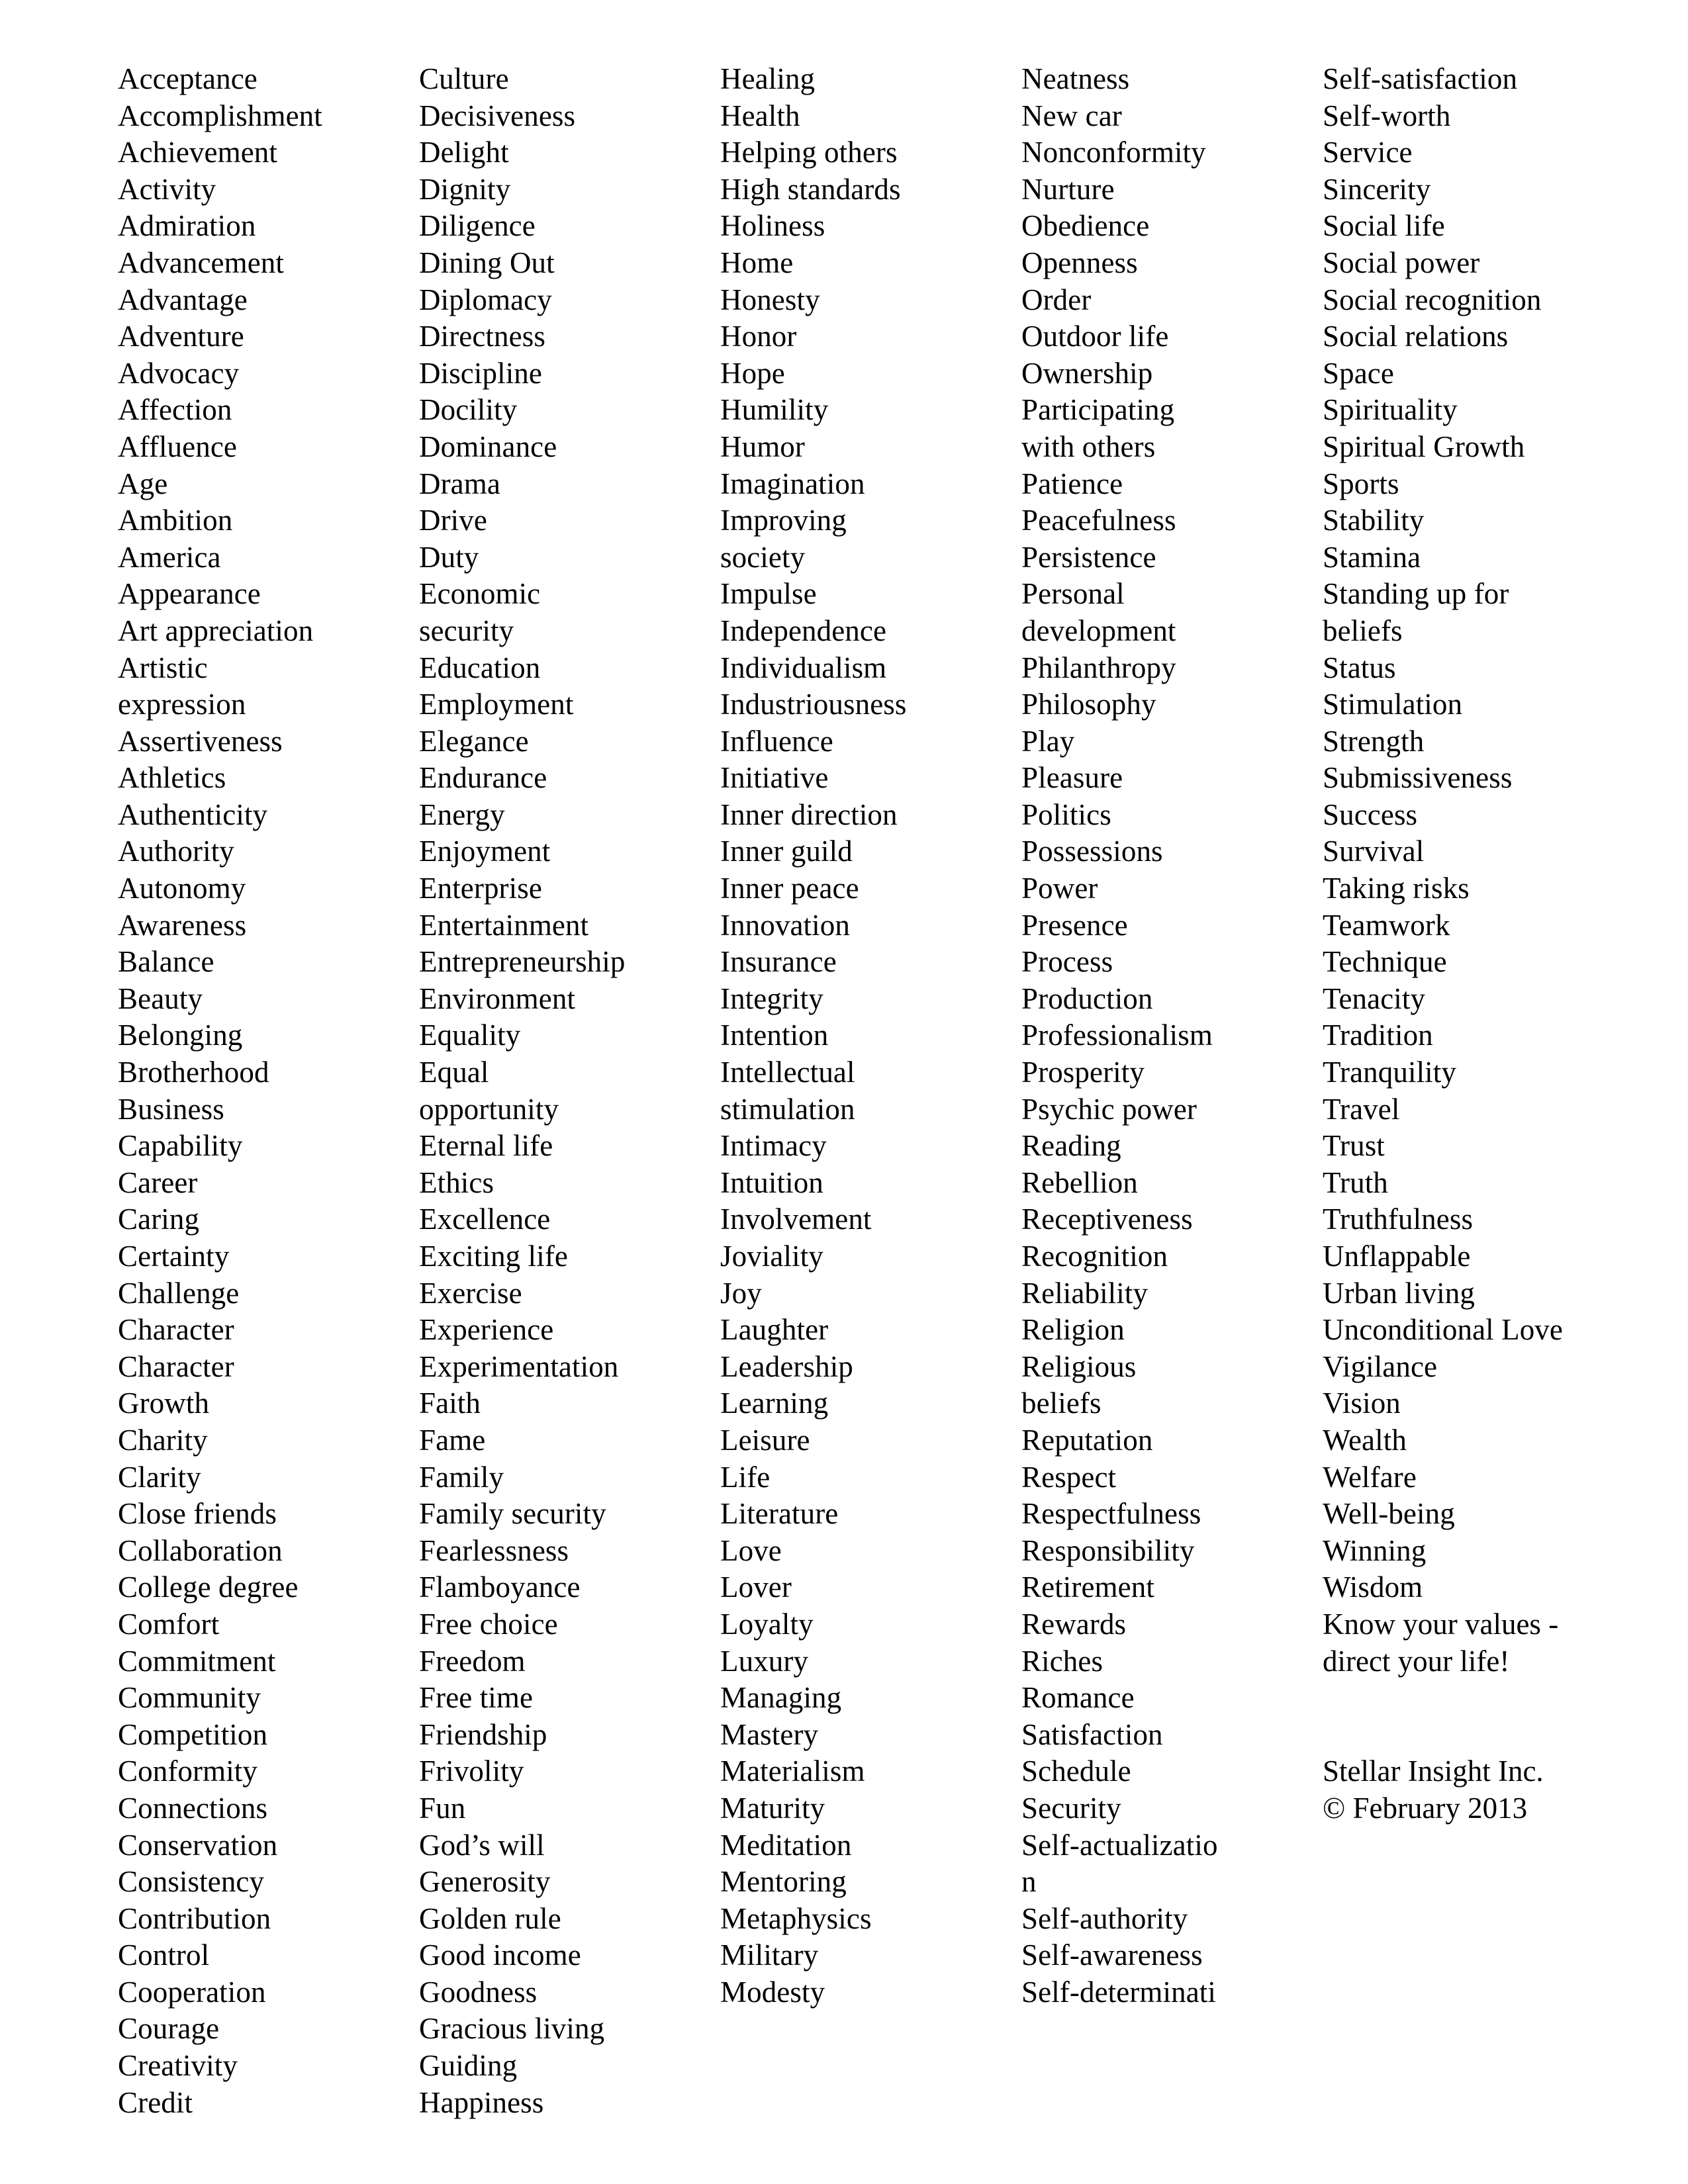  Describe the element at coordinates (1374, 998) in the screenshot. I see `value-entry: Tenacity` at that location.